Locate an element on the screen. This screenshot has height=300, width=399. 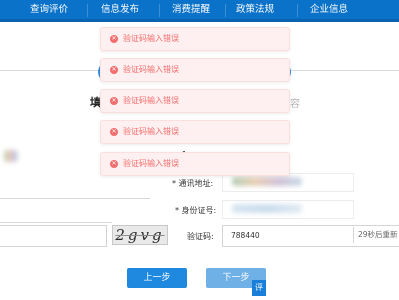
section-heading-faint: 容 is located at coordinates (295, 104).